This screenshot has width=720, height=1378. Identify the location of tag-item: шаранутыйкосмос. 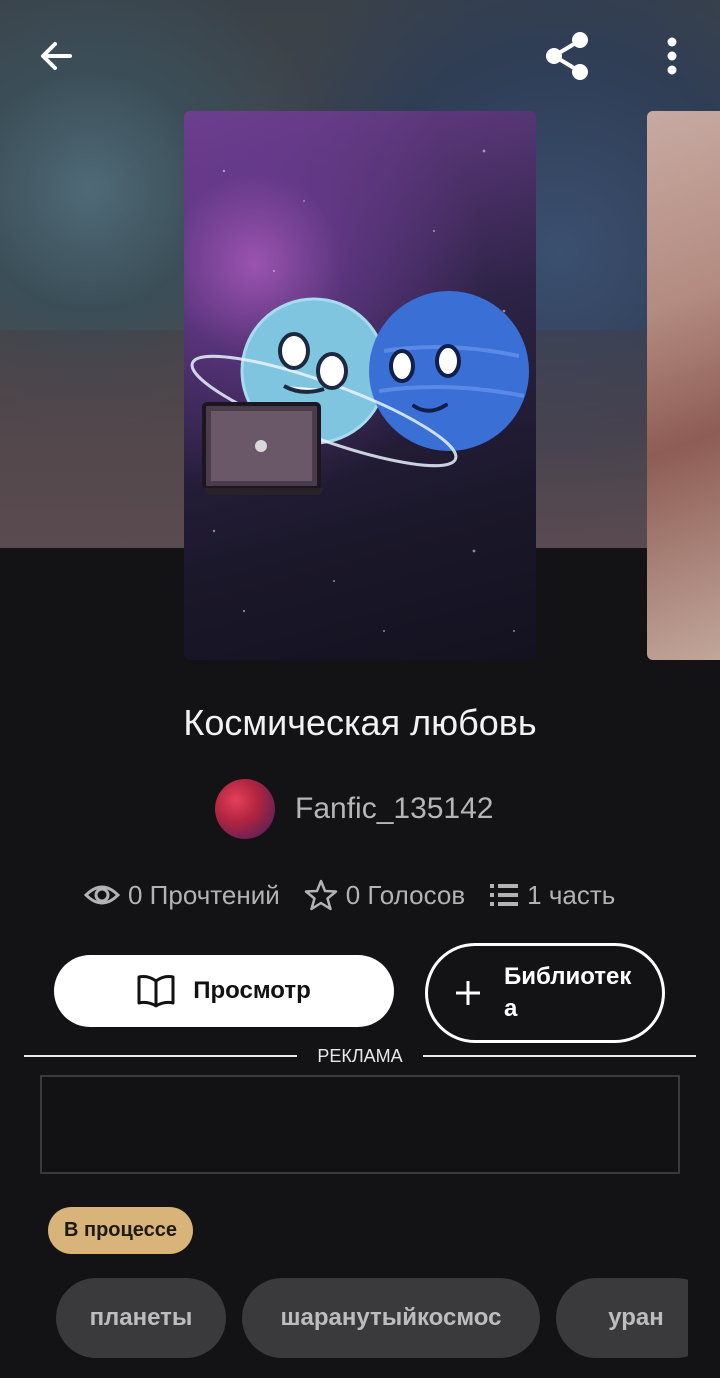
(391, 1318).